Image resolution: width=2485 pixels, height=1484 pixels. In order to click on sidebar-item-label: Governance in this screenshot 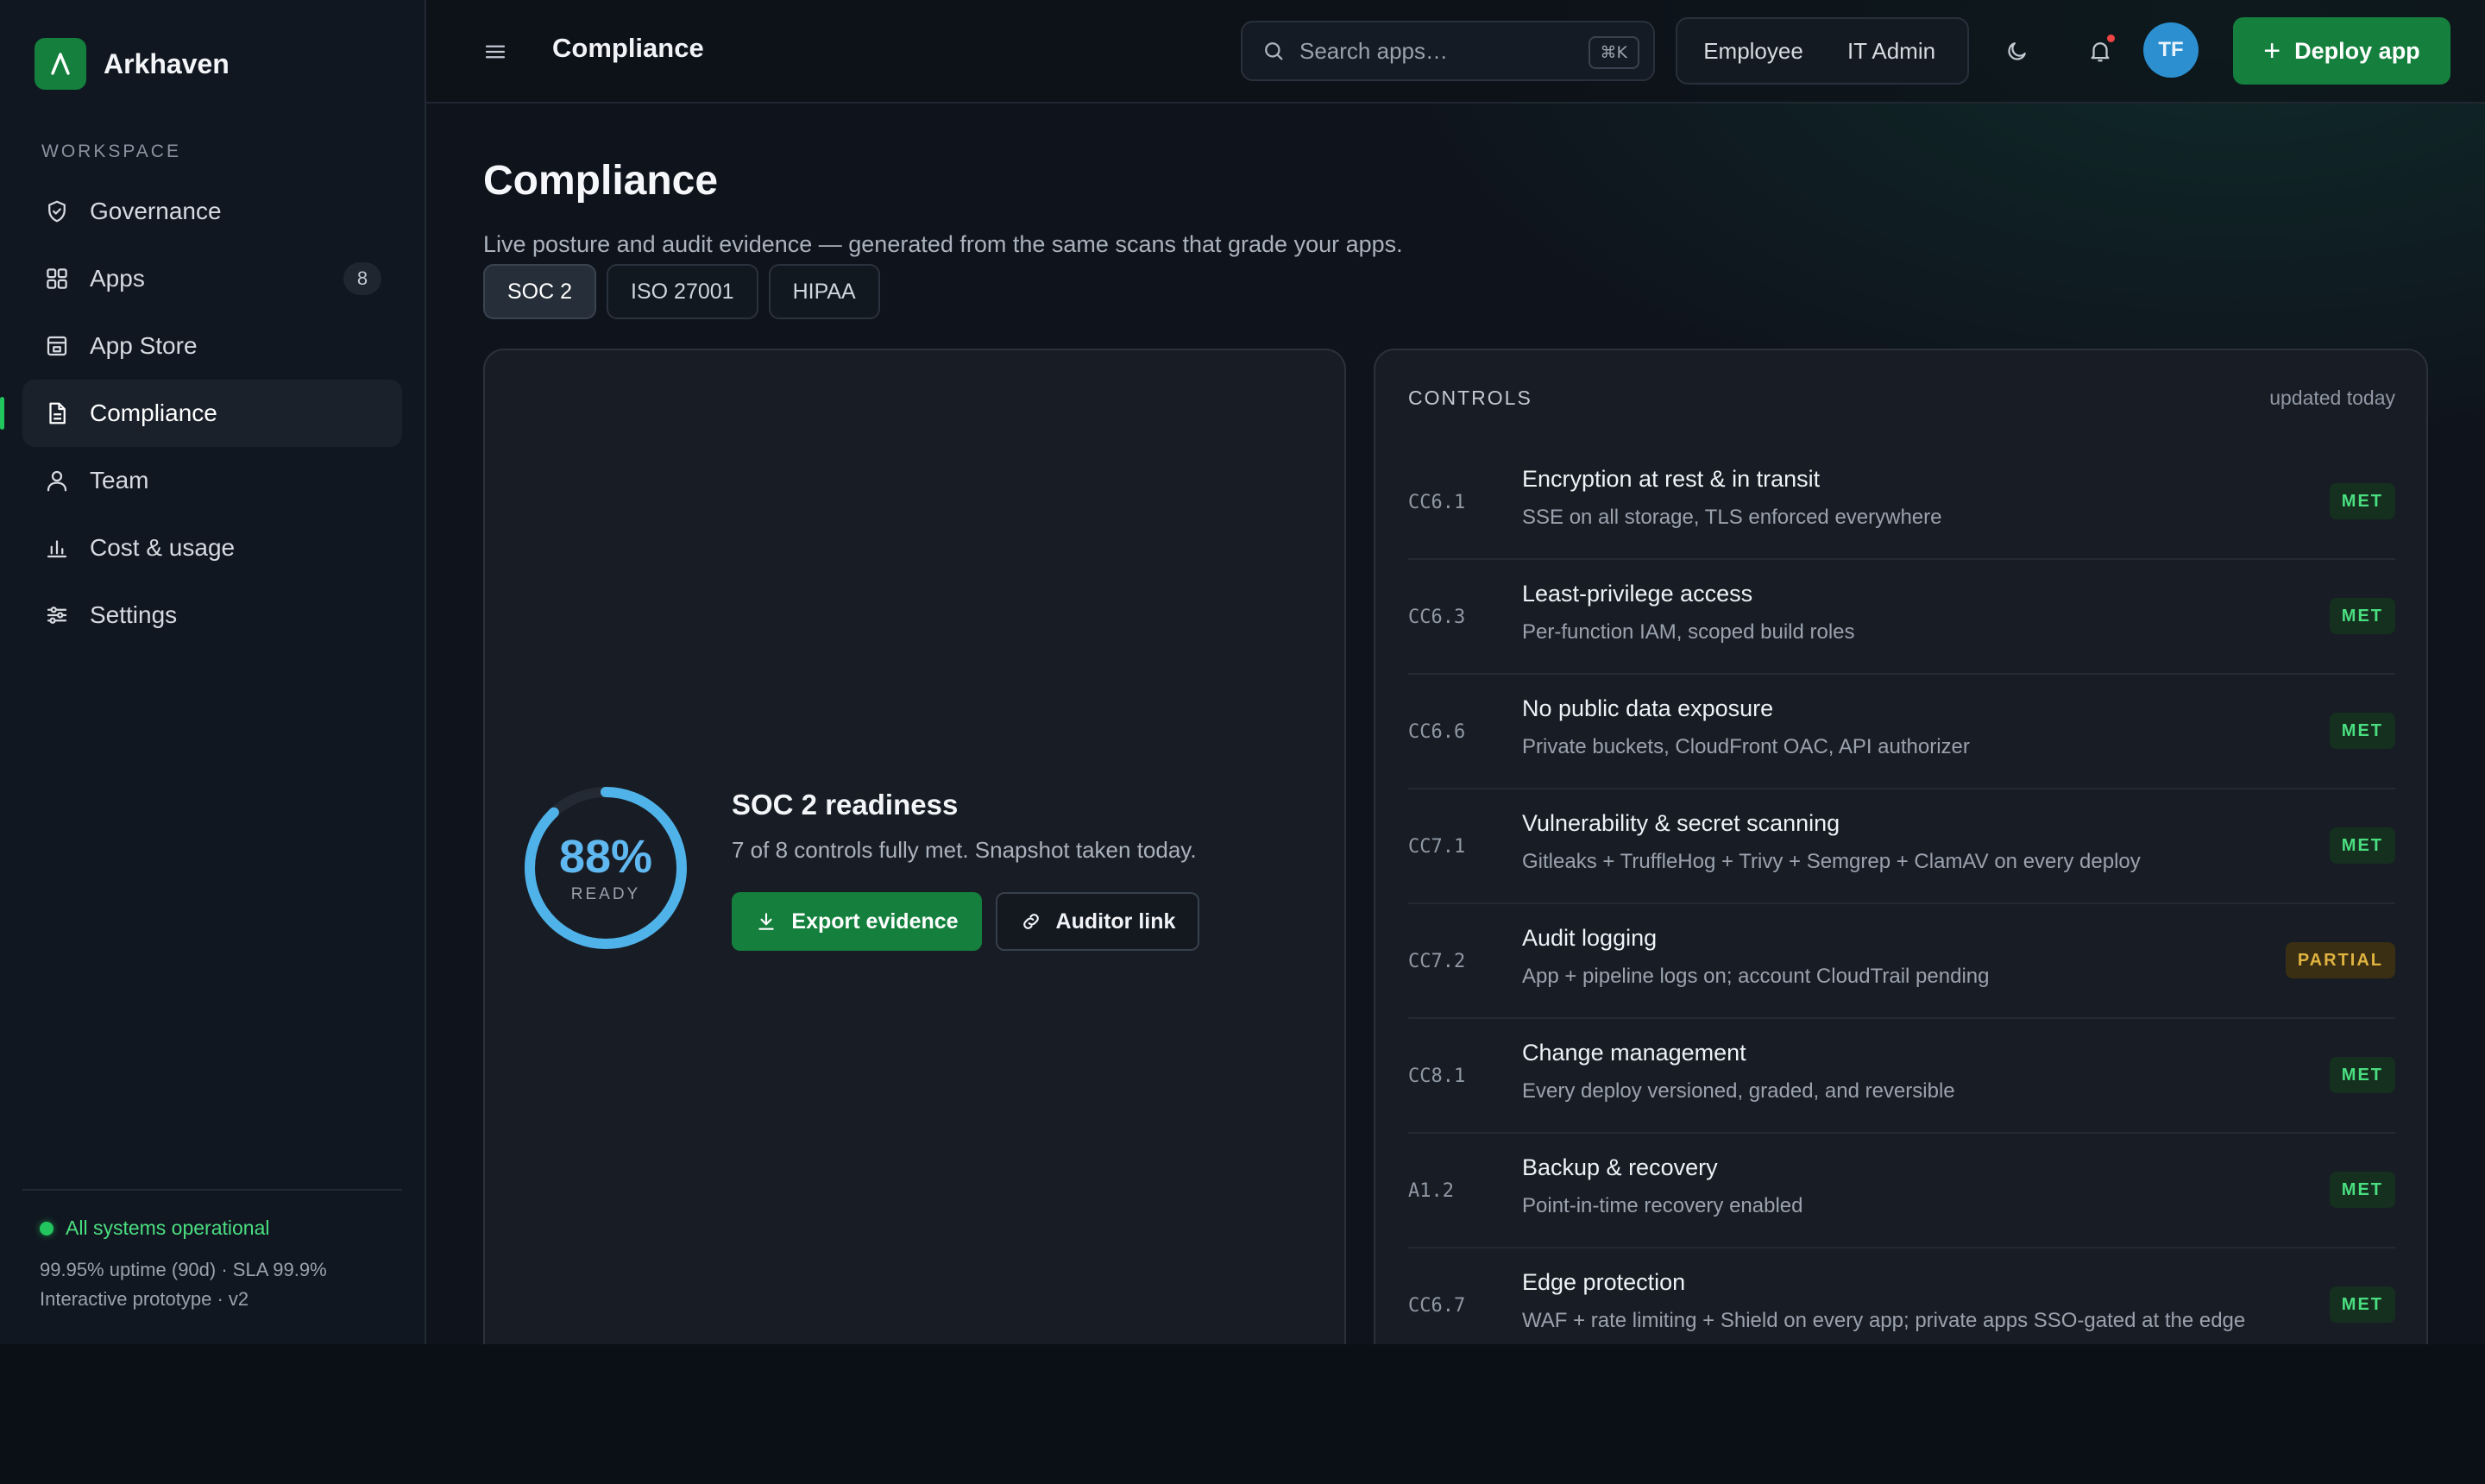, I will do `click(156, 211)`.